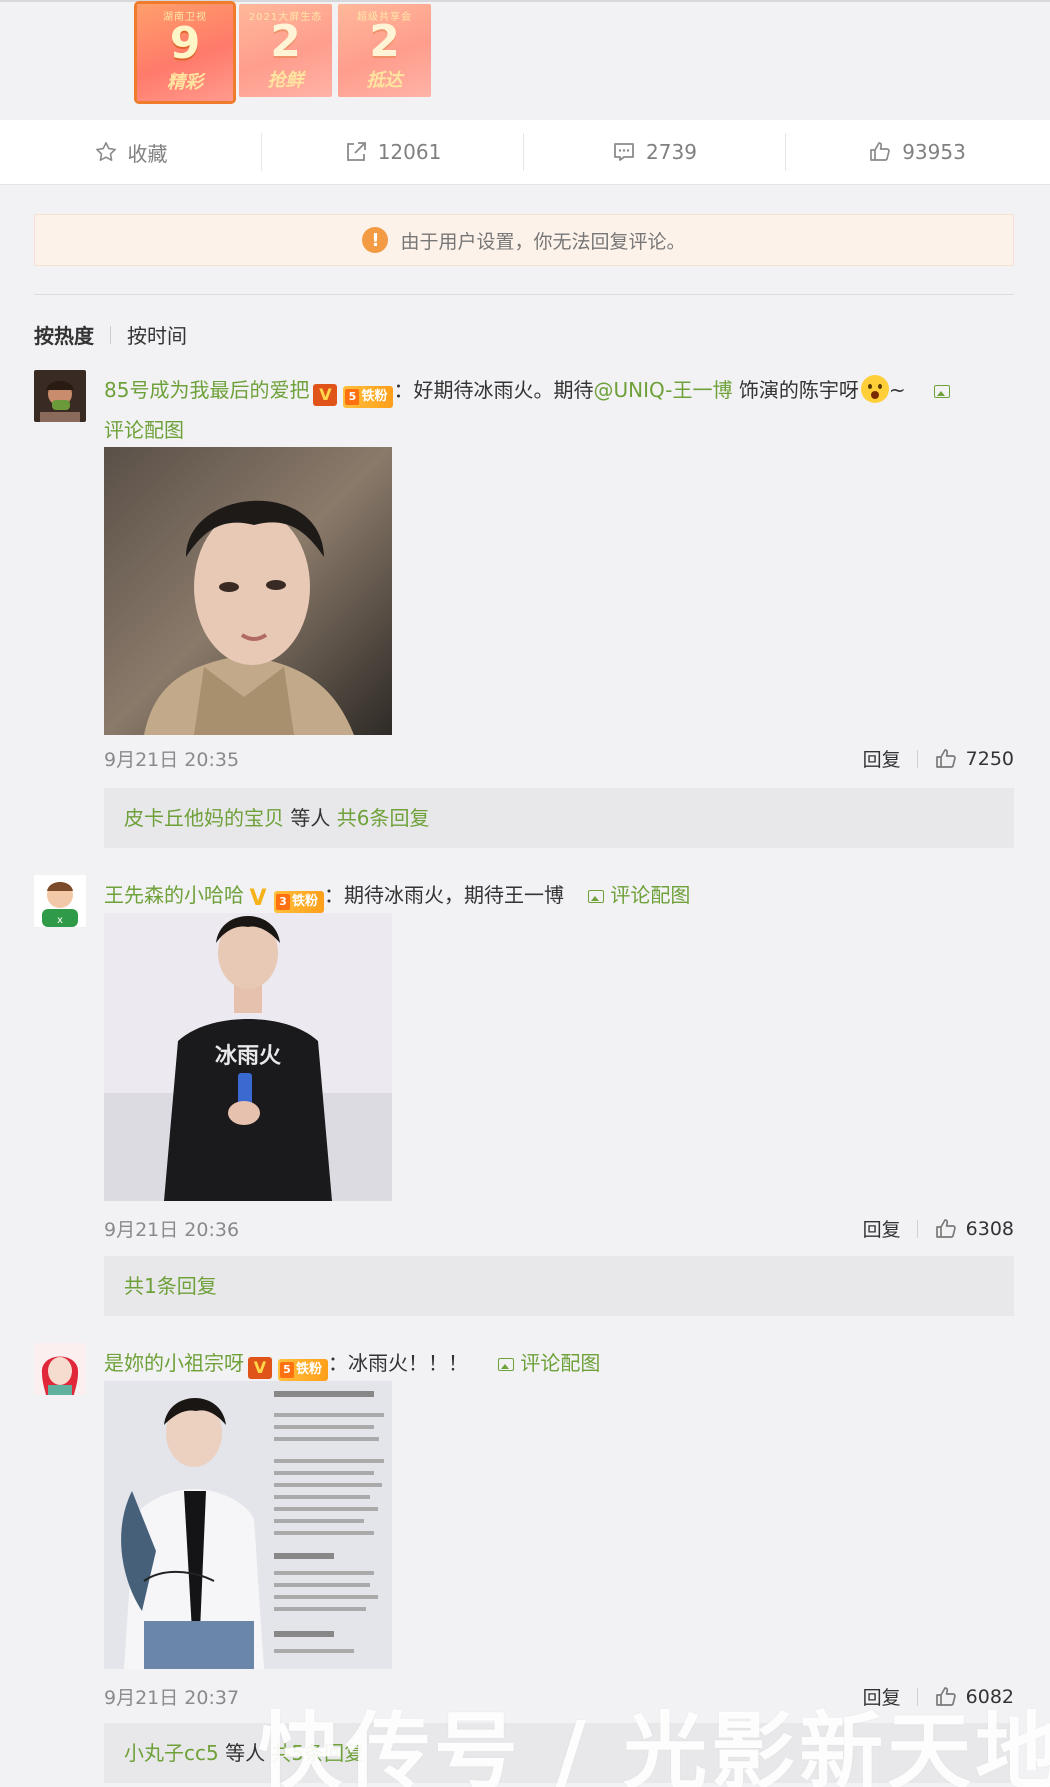  What do you see at coordinates (524, 294) in the screenshot?
I see `divider` at bounding box center [524, 294].